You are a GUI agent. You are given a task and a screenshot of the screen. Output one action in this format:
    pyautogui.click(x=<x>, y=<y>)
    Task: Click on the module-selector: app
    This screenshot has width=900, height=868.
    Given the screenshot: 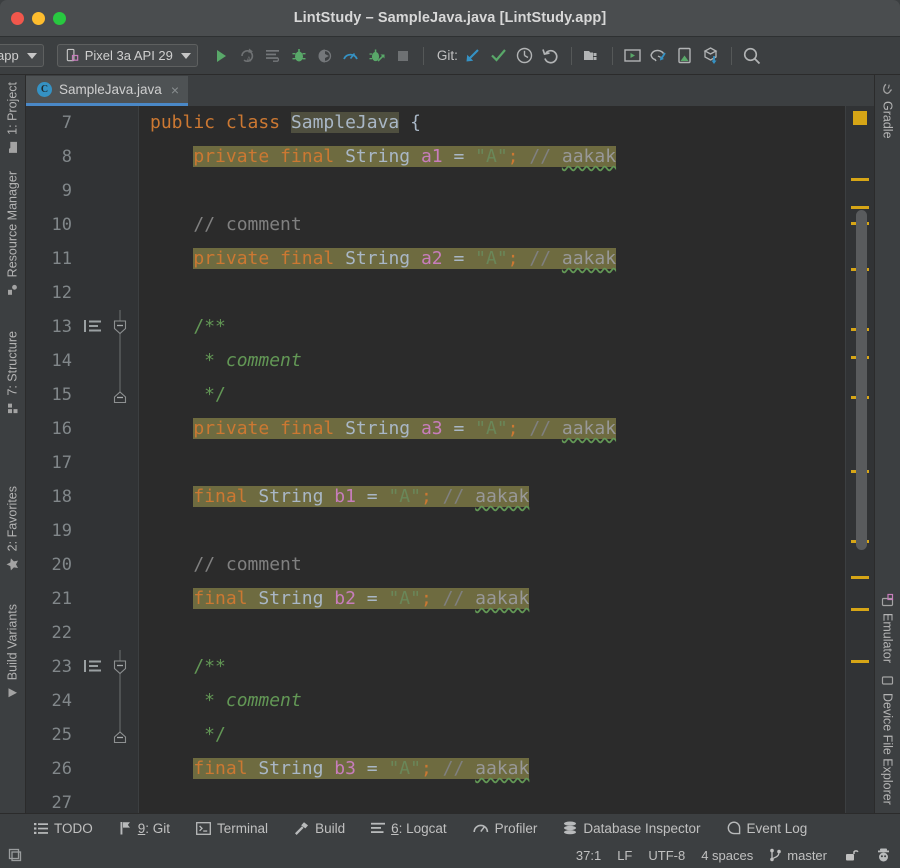 What is the action you would take?
    pyautogui.click(x=22, y=55)
    